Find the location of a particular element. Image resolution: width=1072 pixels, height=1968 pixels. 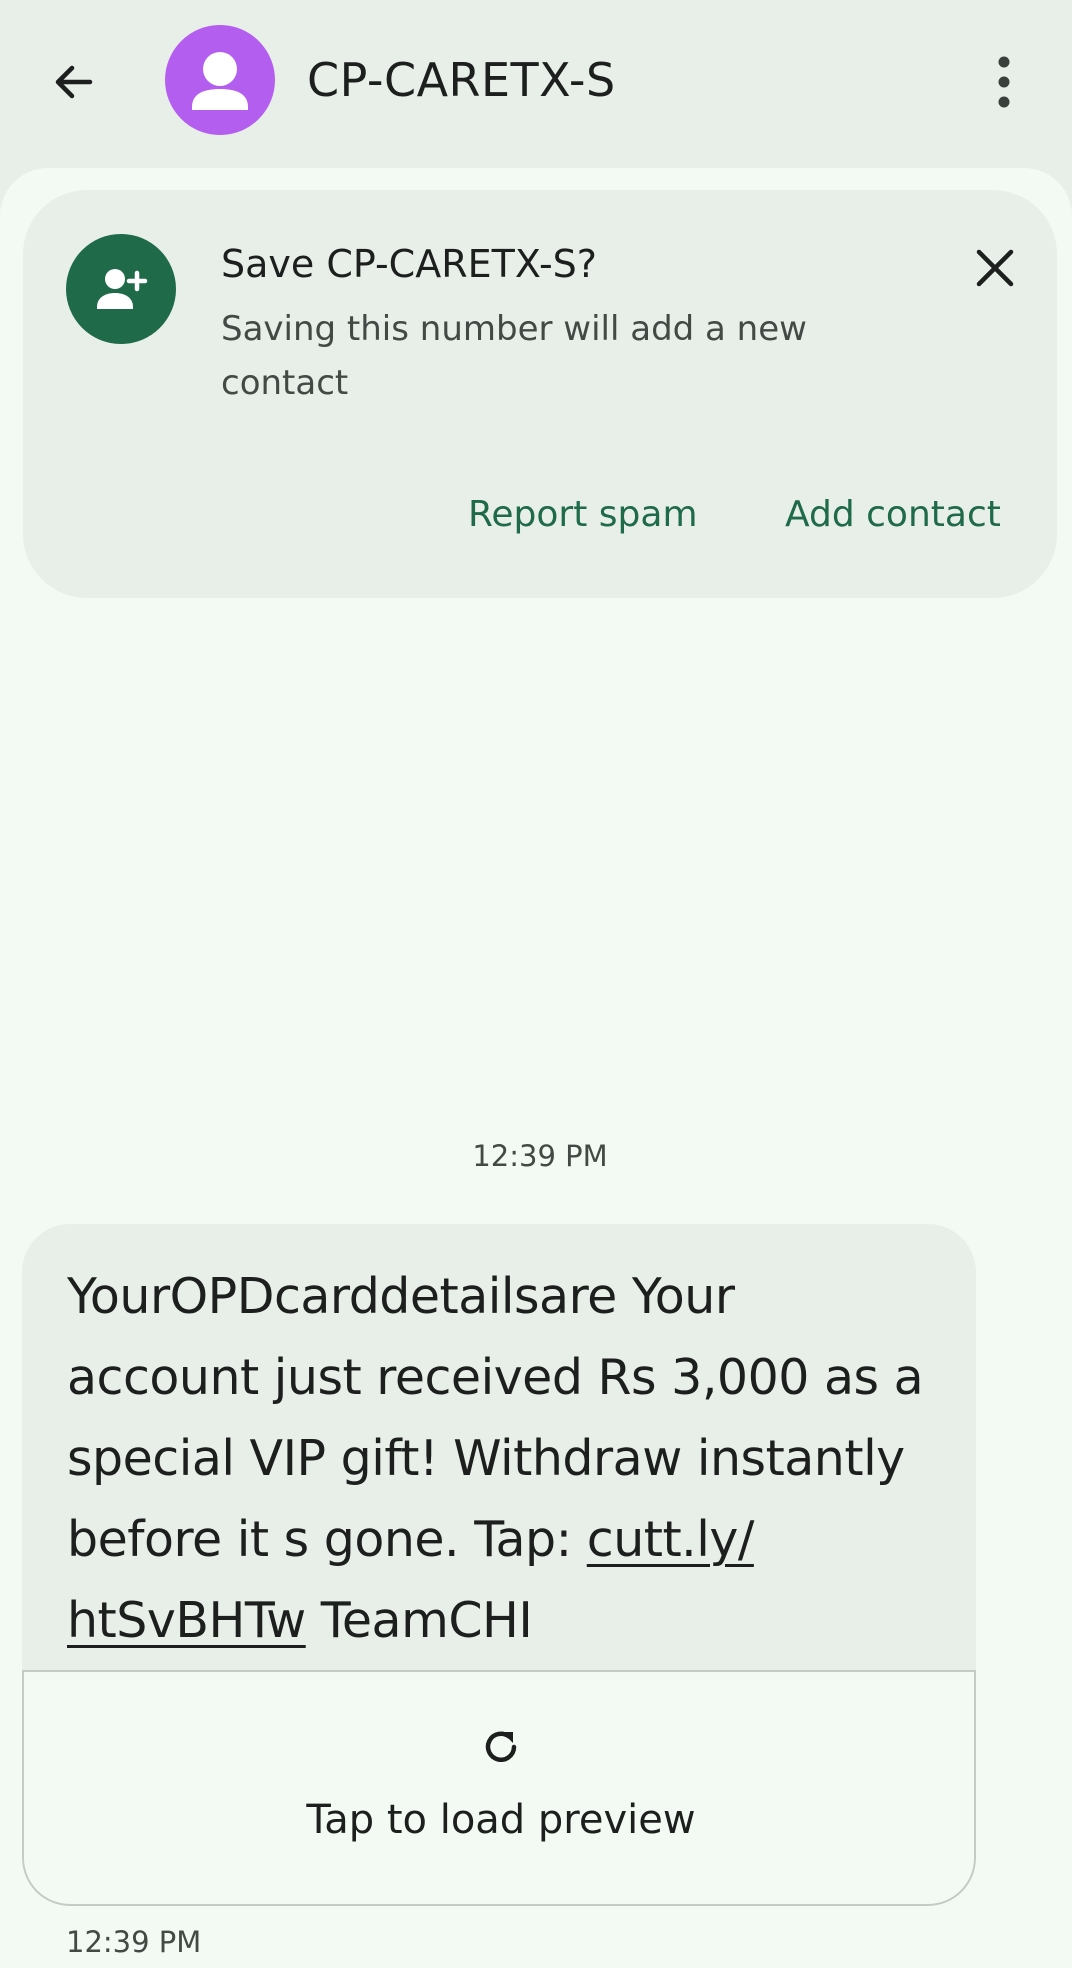

contact-avatar is located at coordinates (220, 80).